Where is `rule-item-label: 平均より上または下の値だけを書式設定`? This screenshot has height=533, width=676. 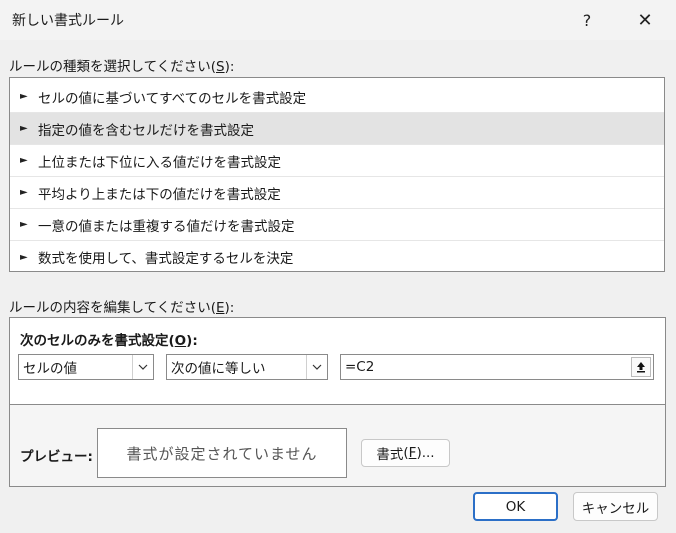
rule-item-label: 平均より上または下の値だけを書式設定 is located at coordinates (159, 194).